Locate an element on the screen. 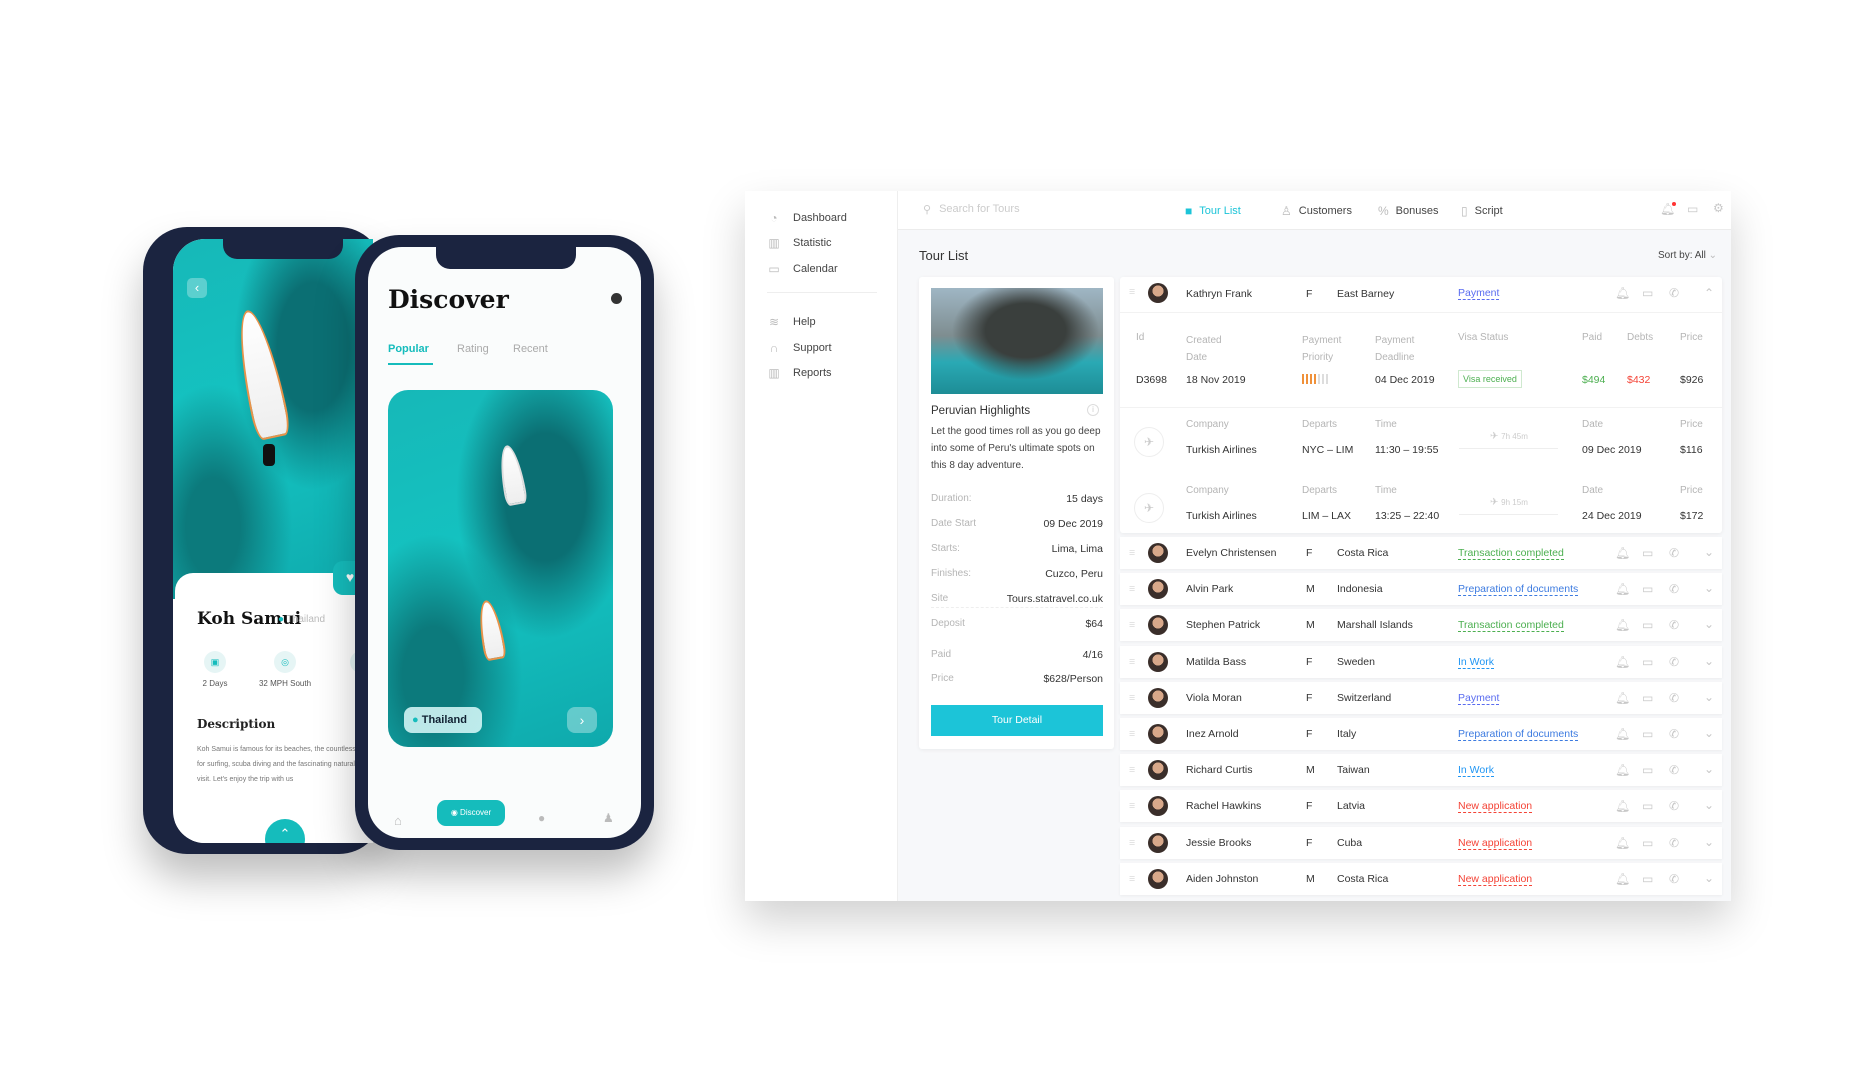  pin-nav-icon: ● is located at coordinates (541, 818).